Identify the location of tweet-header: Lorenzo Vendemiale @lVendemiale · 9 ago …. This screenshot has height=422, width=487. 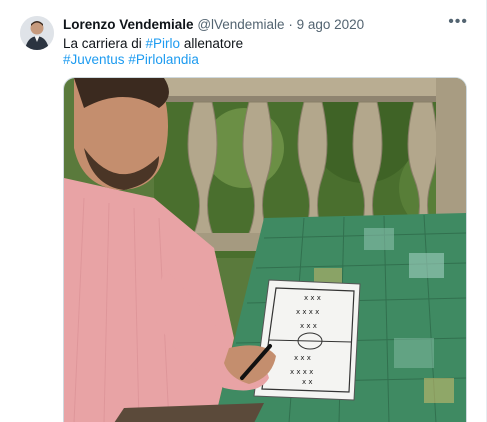
(259, 25).